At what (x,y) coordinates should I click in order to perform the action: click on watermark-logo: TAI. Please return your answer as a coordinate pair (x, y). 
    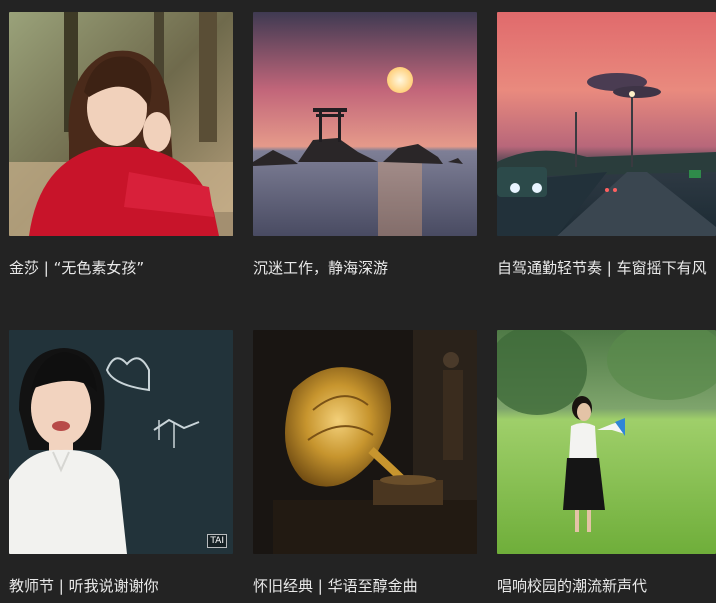
    Looking at the image, I should click on (217, 541).